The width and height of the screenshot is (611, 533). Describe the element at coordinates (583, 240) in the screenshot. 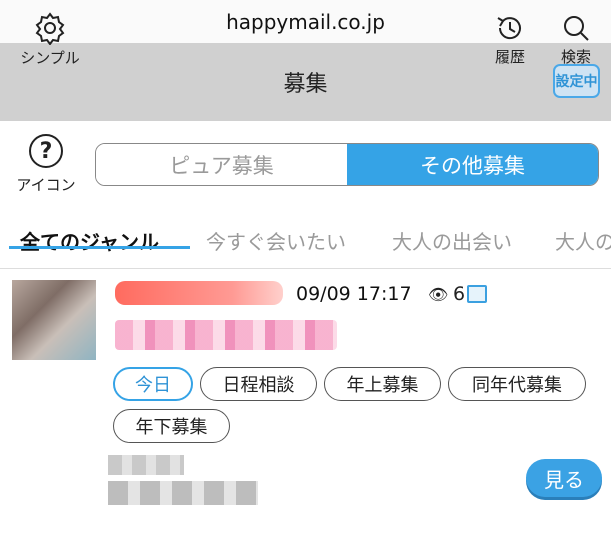

I see `genre-tab-adult-partial: 大人の` at that location.